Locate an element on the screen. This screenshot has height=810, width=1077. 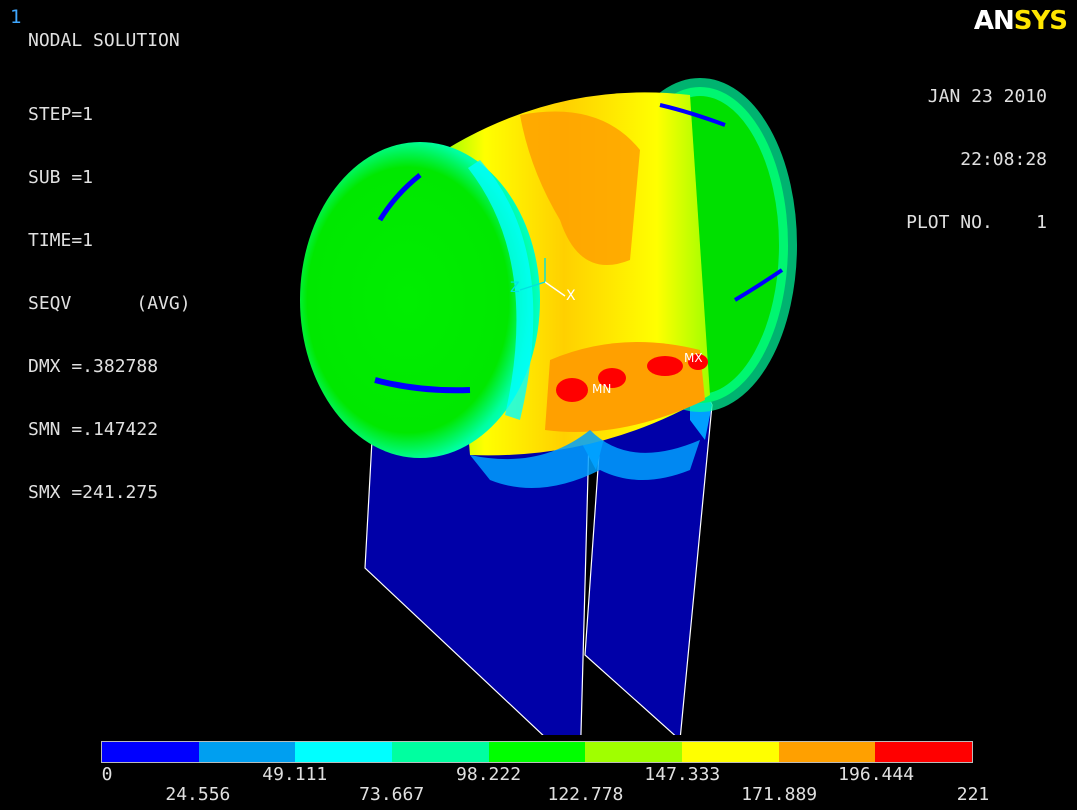
legend-tick-bottom-1: 73.667 is located at coordinates (392, 794).